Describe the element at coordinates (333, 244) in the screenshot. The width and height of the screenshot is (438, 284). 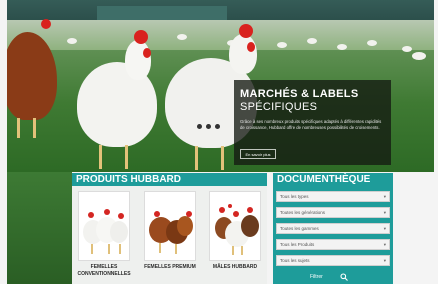
I see `product-select: Tous les Produits ▾` at that location.